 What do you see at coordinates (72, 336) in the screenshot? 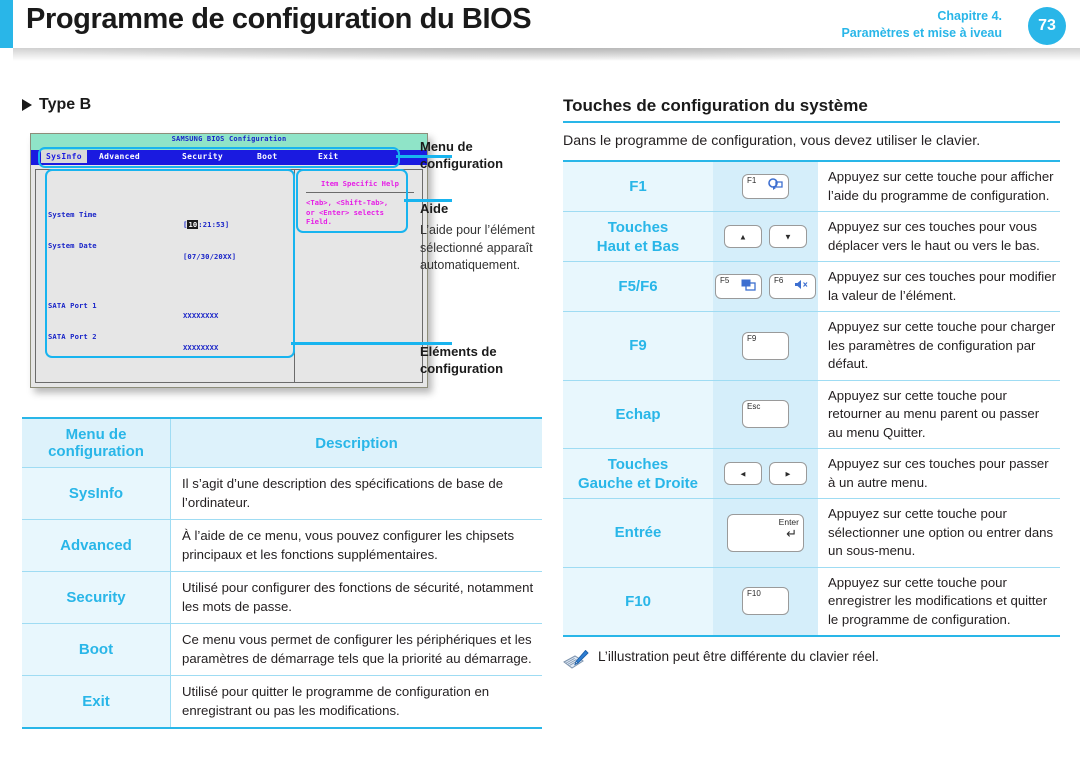
I see `bios-field-label: SATA Port 2` at bounding box center [72, 336].